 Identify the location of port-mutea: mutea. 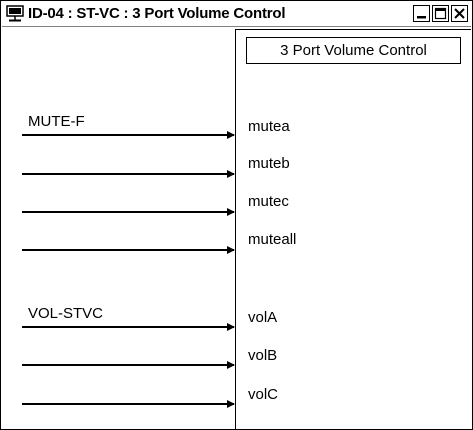
(269, 126).